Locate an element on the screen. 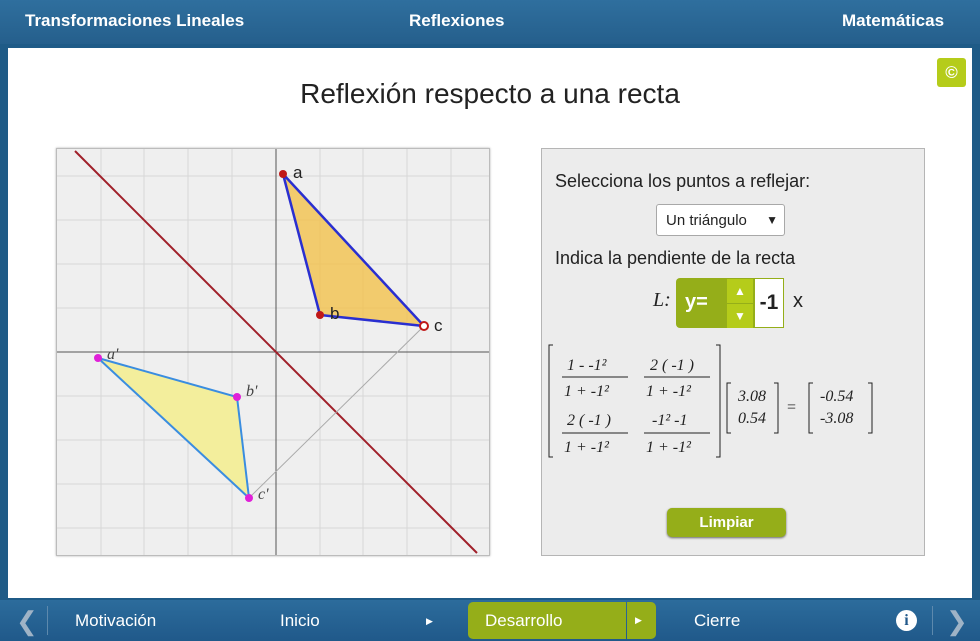 The width and height of the screenshot is (980, 641). point-b-prime is located at coordinates (237, 397).